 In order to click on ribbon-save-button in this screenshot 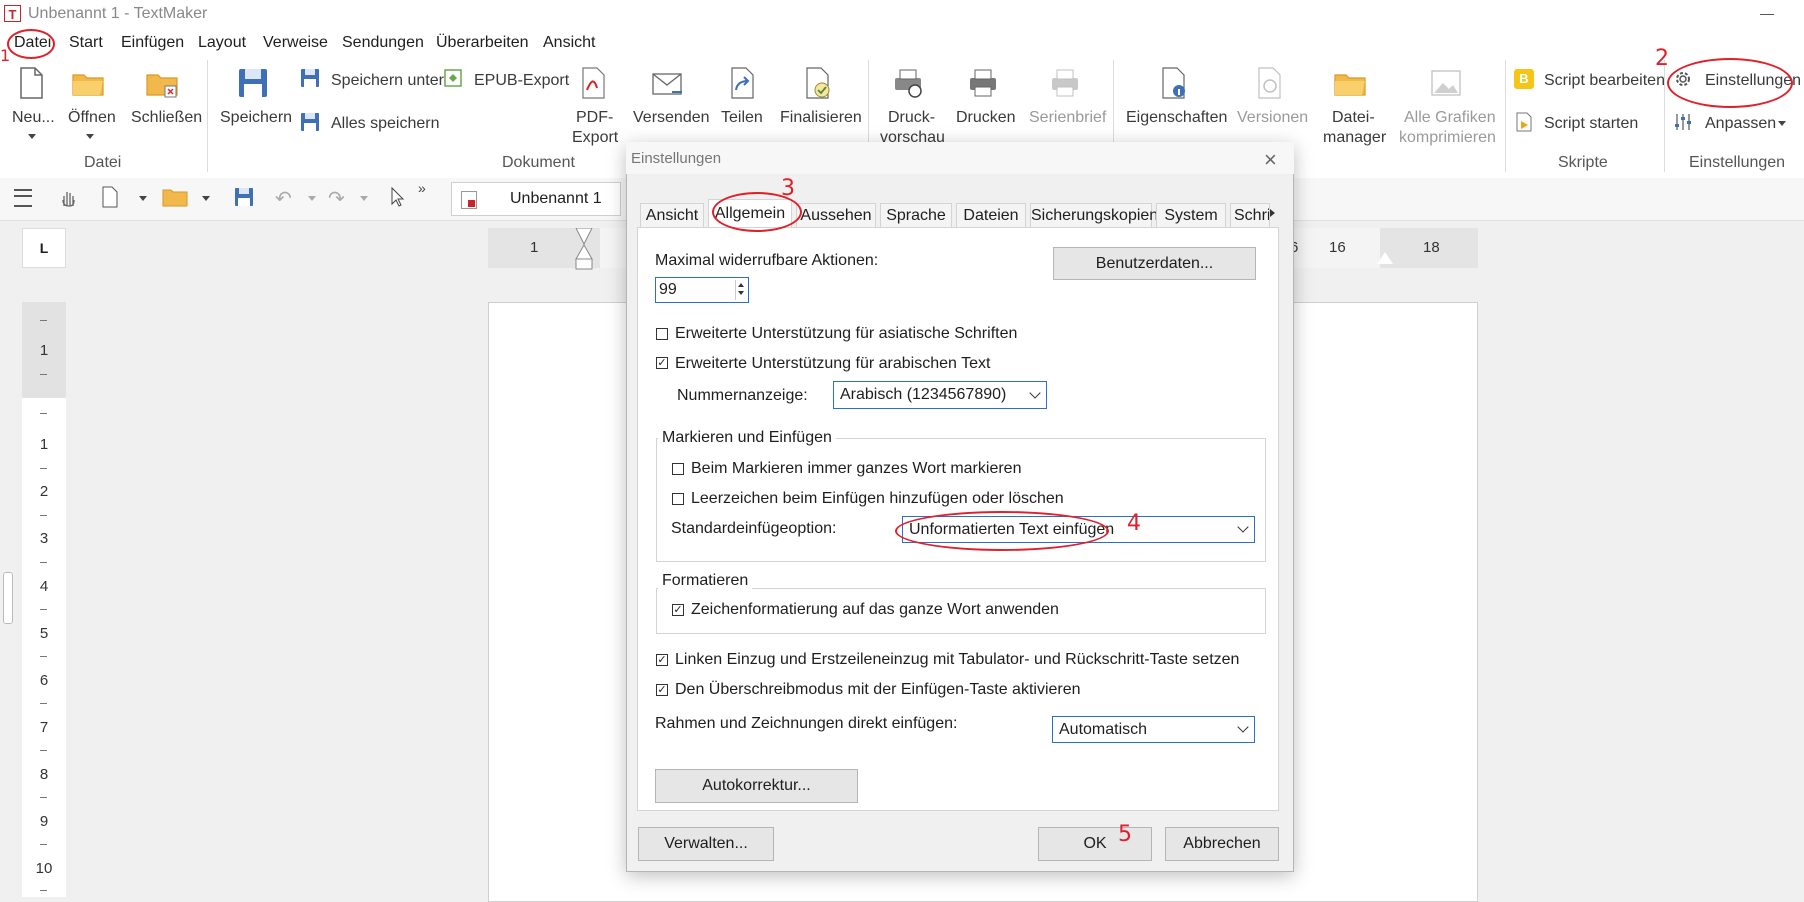, I will do `click(253, 85)`.